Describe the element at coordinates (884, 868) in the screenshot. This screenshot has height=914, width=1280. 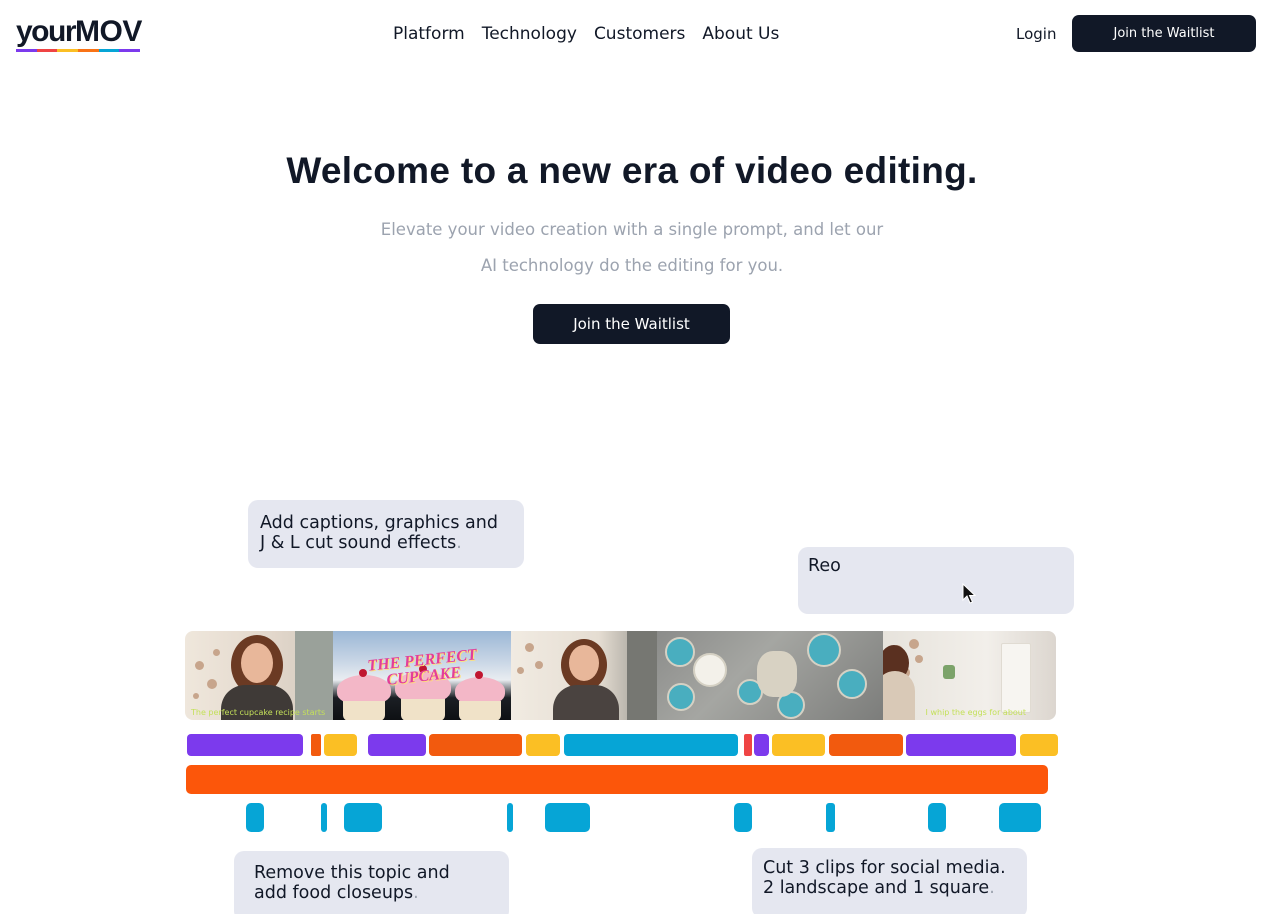
I see `prompt-line: Cut 3 clips for social media.` at that location.